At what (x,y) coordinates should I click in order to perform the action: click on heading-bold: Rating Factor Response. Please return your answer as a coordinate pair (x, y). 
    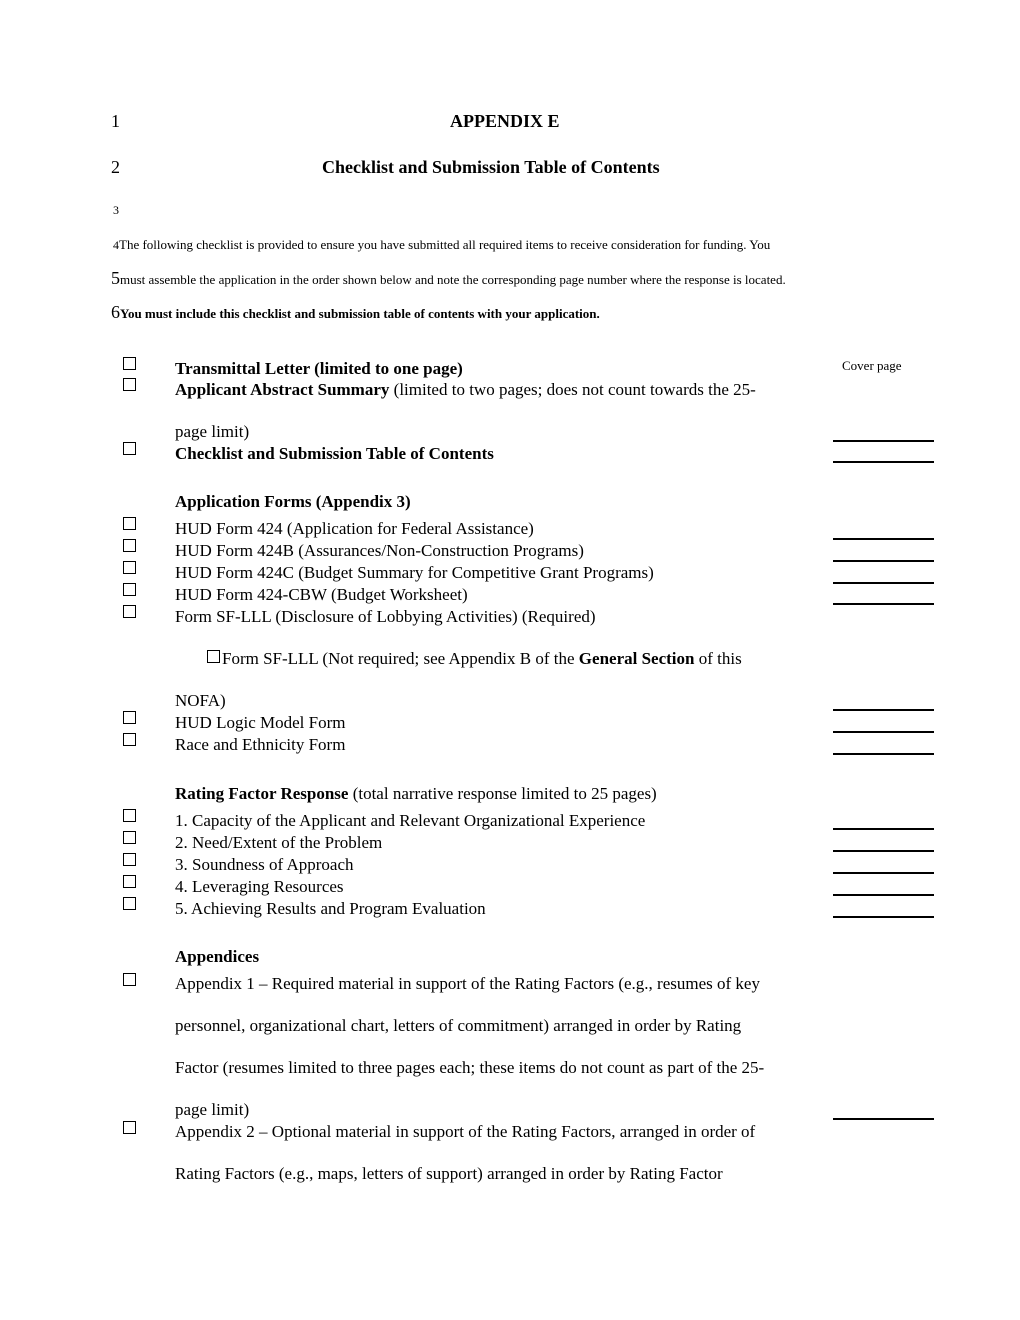
    Looking at the image, I should click on (262, 793).